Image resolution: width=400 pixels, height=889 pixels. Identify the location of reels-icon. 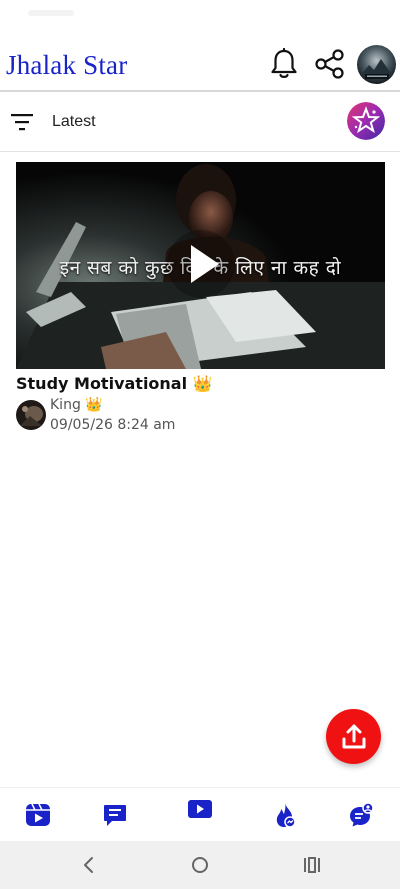
(38, 815).